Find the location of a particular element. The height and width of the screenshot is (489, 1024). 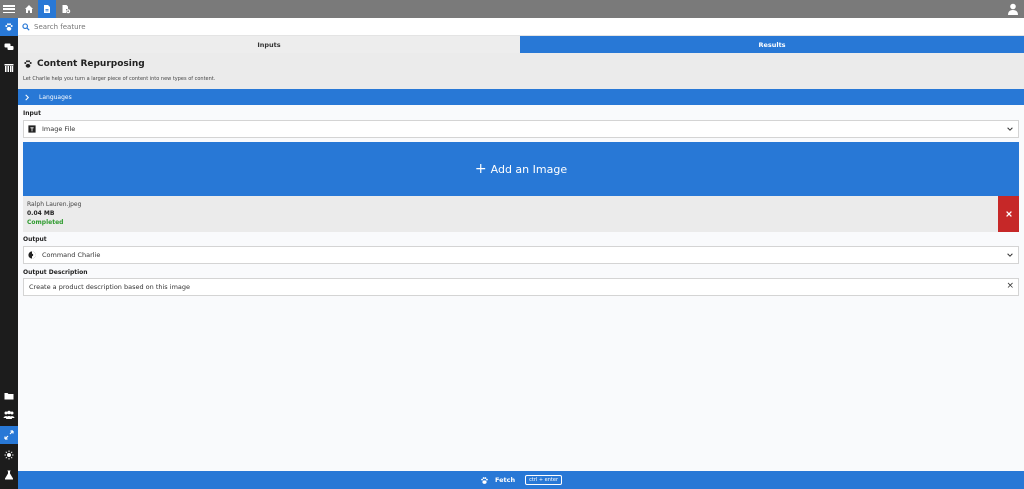

close-icon is located at coordinates (1008, 214).